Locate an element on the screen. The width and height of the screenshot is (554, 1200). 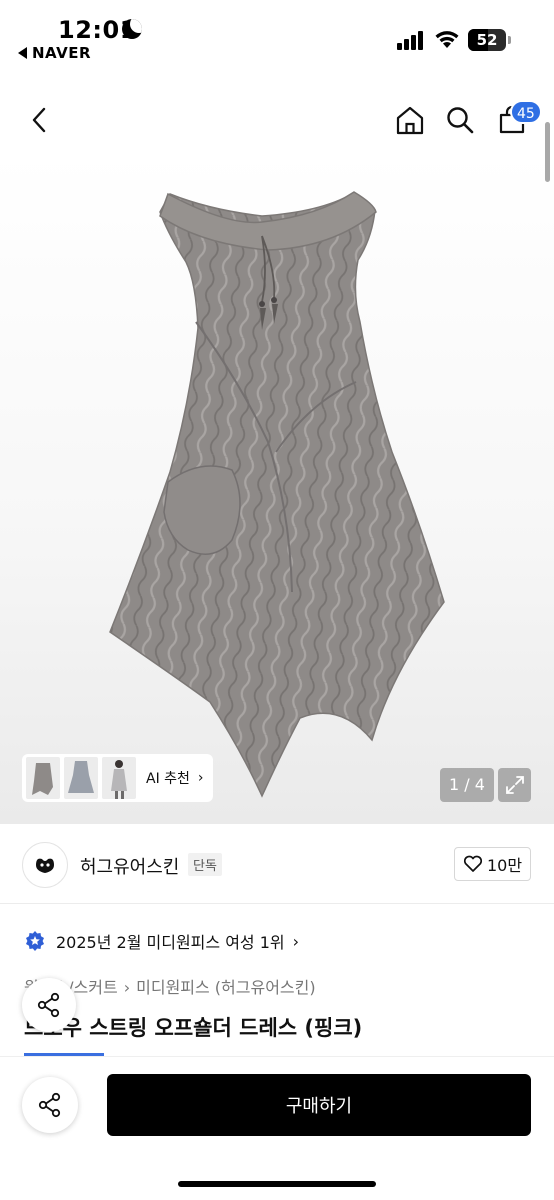
brand-row: 허그유어스킨 단독 10만 is located at coordinates (277, 865).